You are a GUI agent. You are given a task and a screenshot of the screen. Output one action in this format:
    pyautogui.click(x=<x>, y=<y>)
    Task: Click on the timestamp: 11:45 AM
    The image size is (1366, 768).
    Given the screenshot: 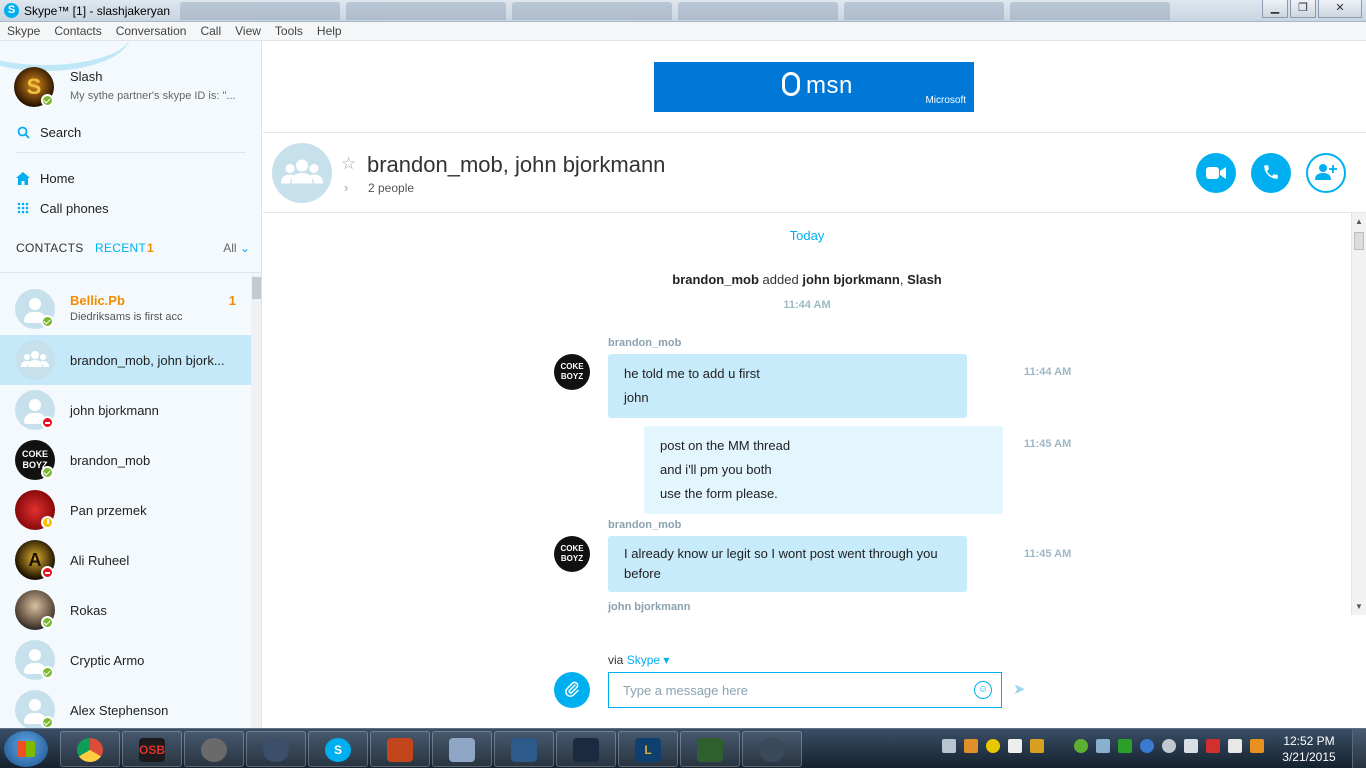 What is the action you would take?
    pyautogui.click(x=1048, y=554)
    